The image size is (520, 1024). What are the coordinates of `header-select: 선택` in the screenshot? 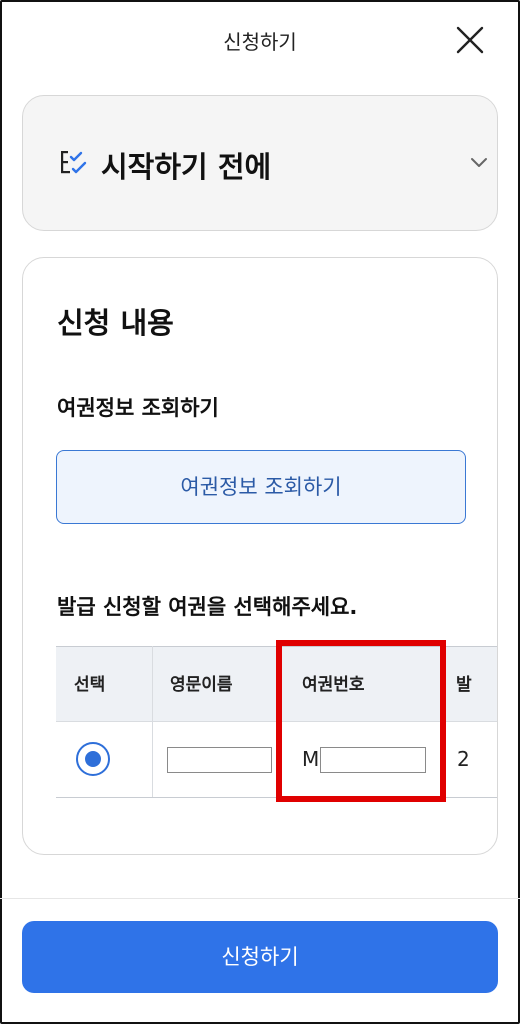 It's located at (90, 685).